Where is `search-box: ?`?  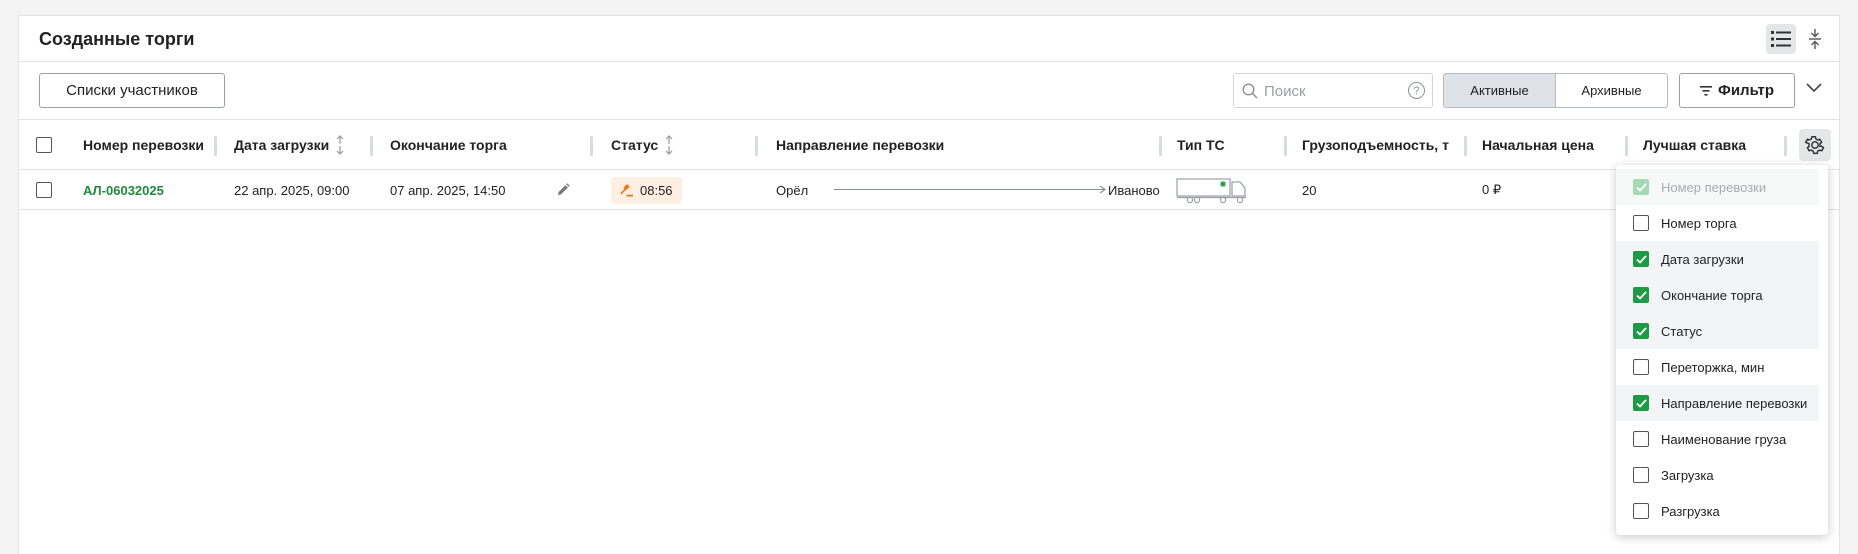 search-box: ? is located at coordinates (1333, 90).